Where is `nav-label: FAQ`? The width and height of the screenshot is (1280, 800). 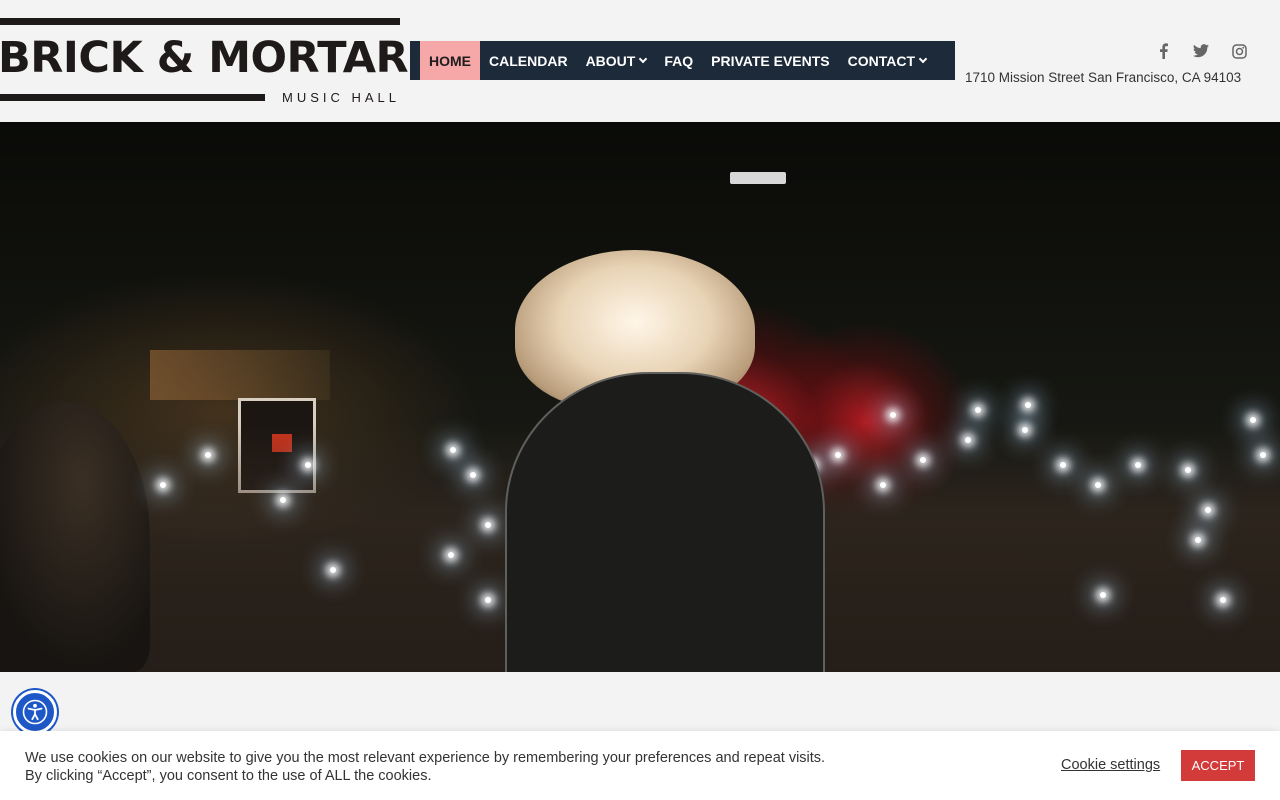 nav-label: FAQ is located at coordinates (679, 60).